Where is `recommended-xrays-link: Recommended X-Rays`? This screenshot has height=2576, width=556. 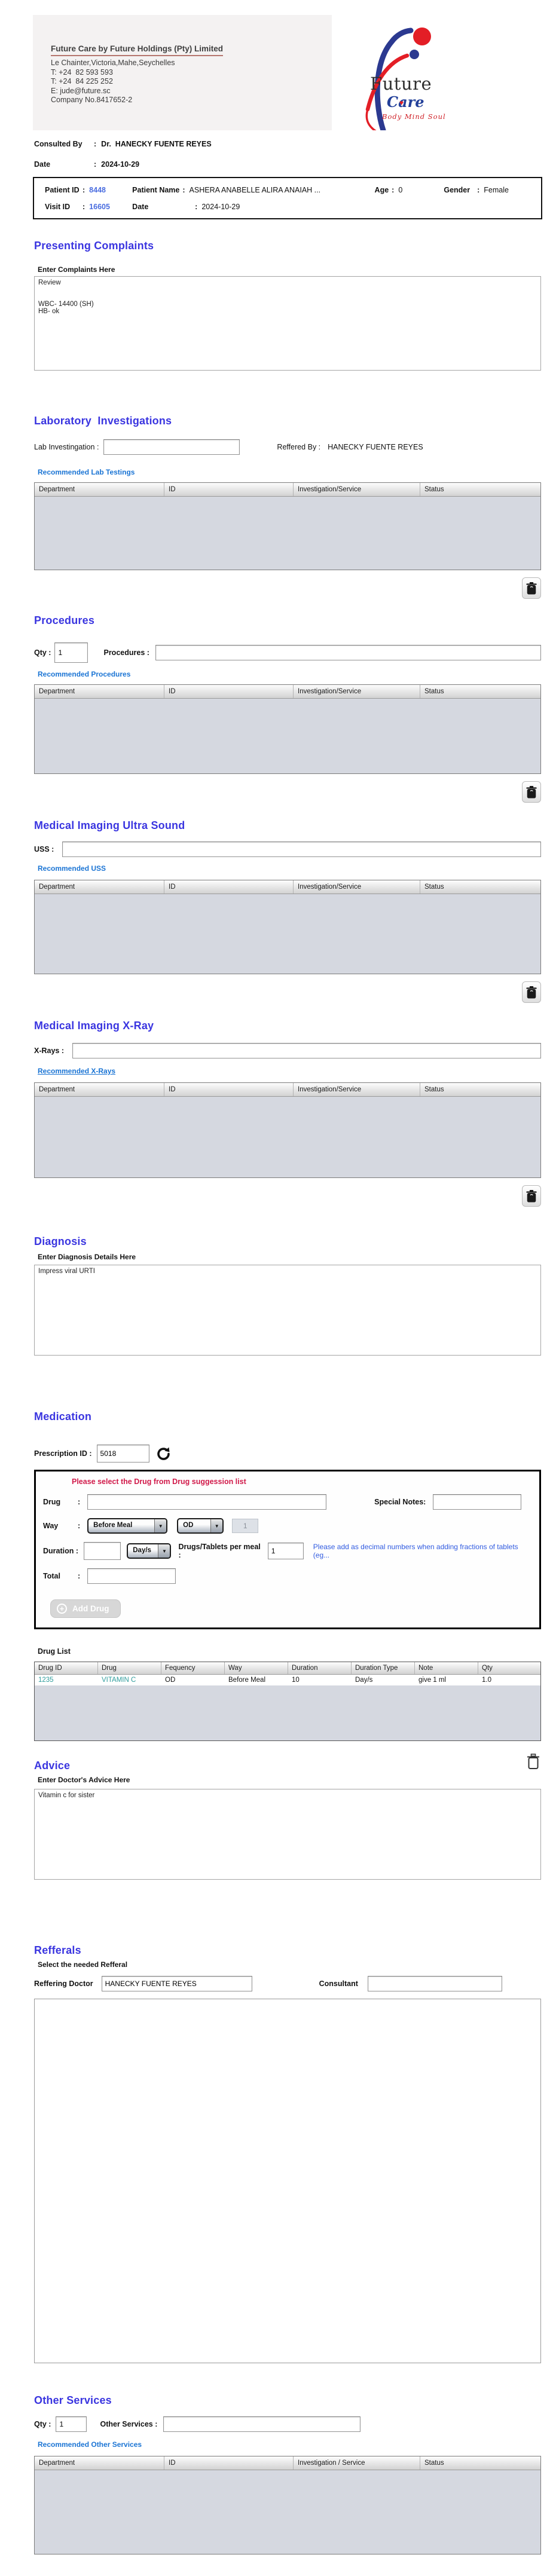
recommended-xrays-link: Recommended X-Rays is located at coordinates (76, 1071).